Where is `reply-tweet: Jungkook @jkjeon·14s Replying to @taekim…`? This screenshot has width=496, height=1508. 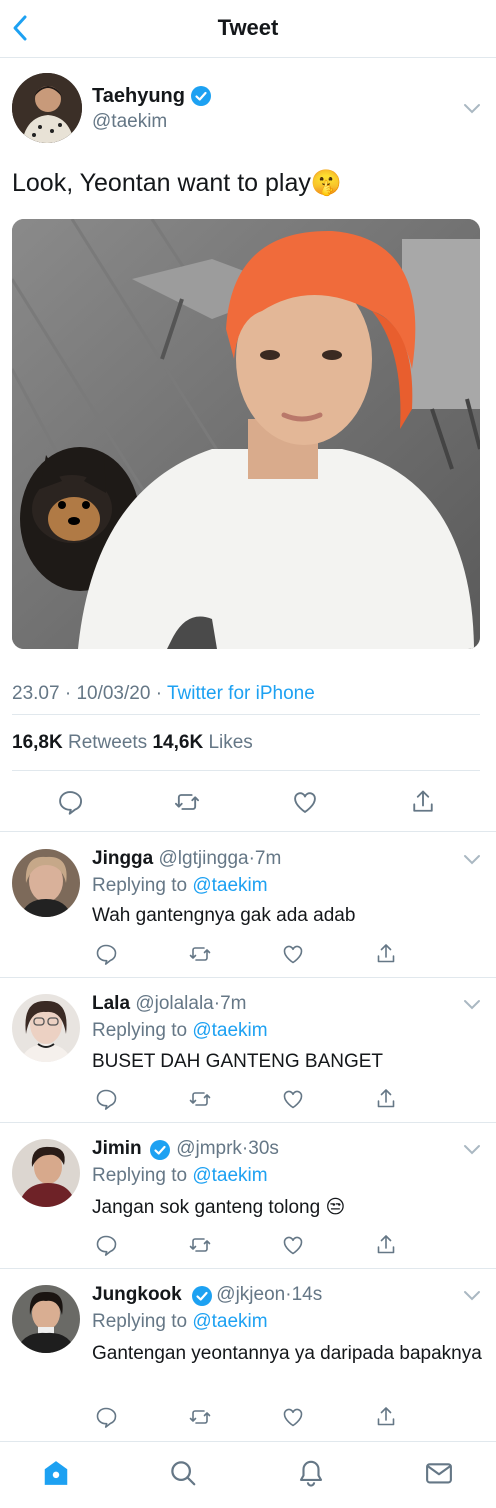 reply-tweet: Jungkook @jkjeon·14s Replying to @taekim… is located at coordinates (248, 1355).